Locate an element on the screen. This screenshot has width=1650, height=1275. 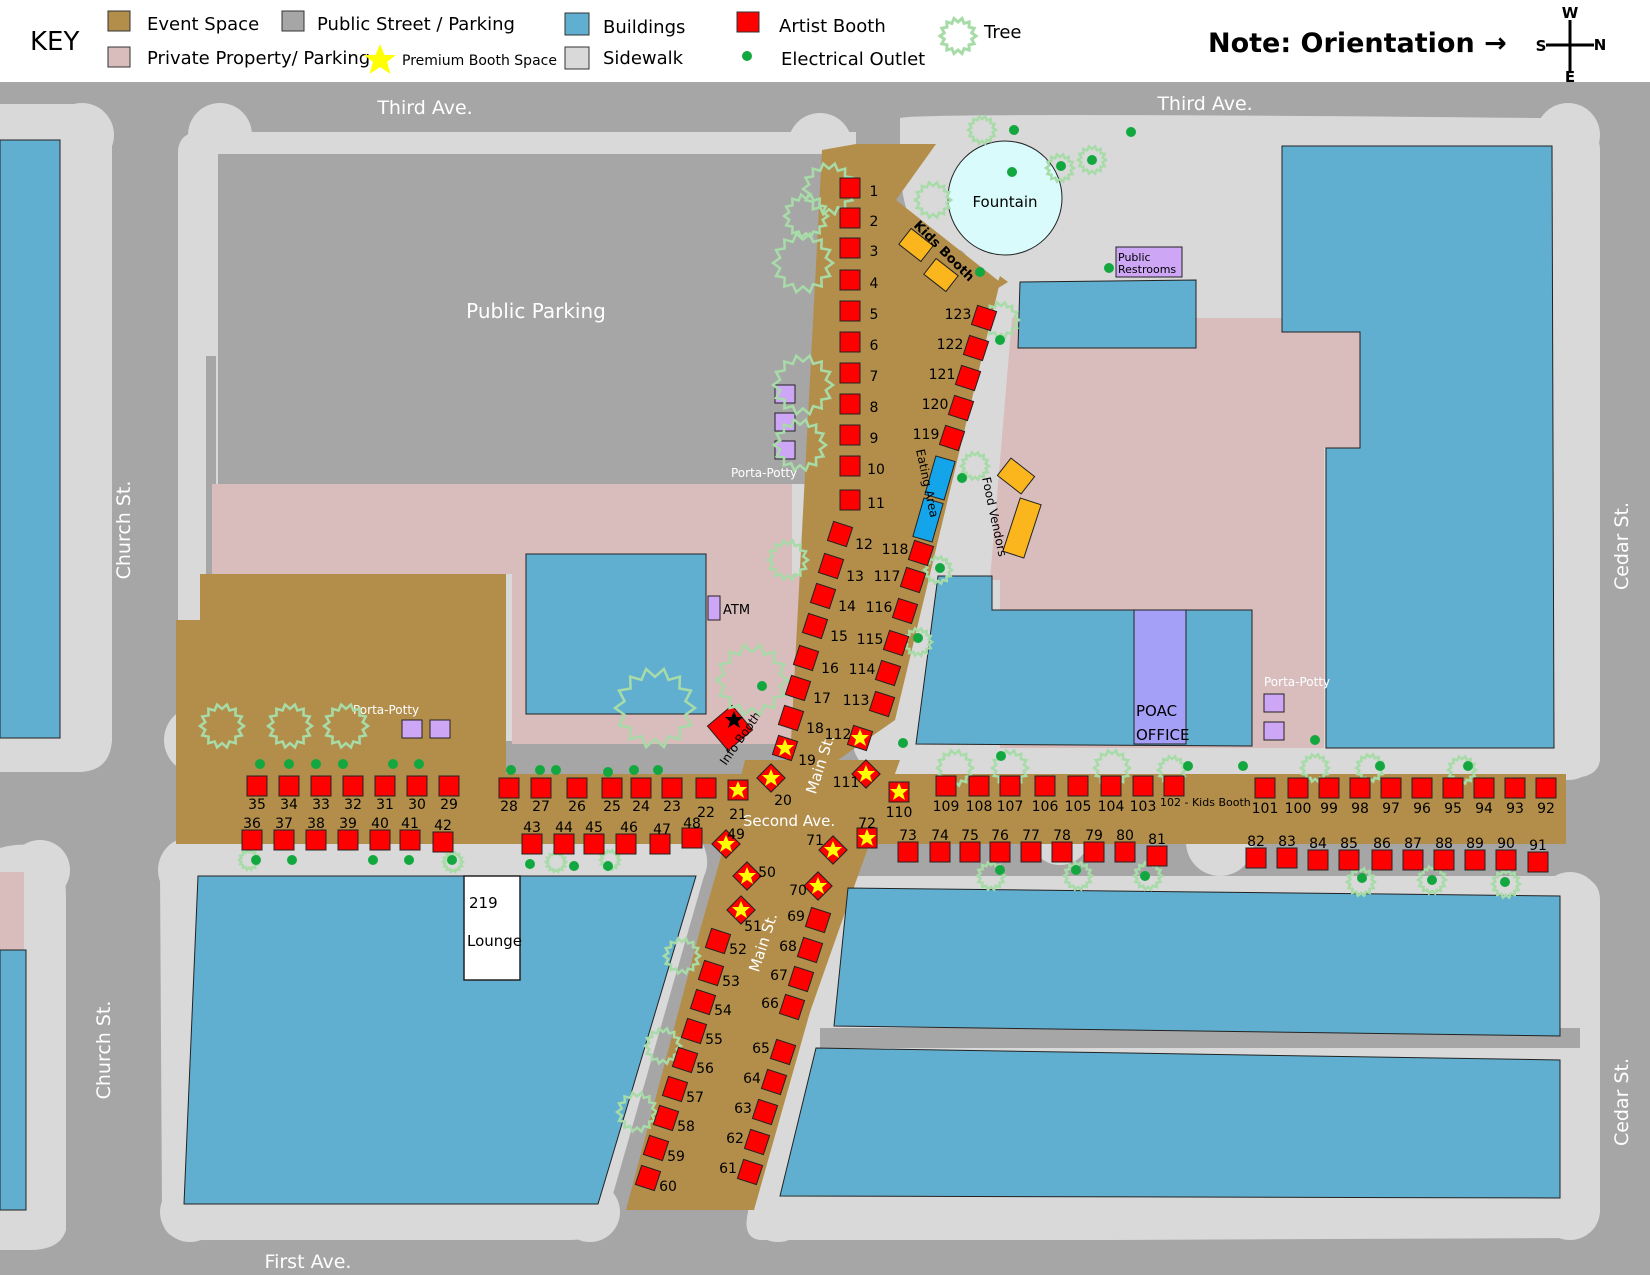
artist-booth-34: 34 is located at coordinates (289, 794).